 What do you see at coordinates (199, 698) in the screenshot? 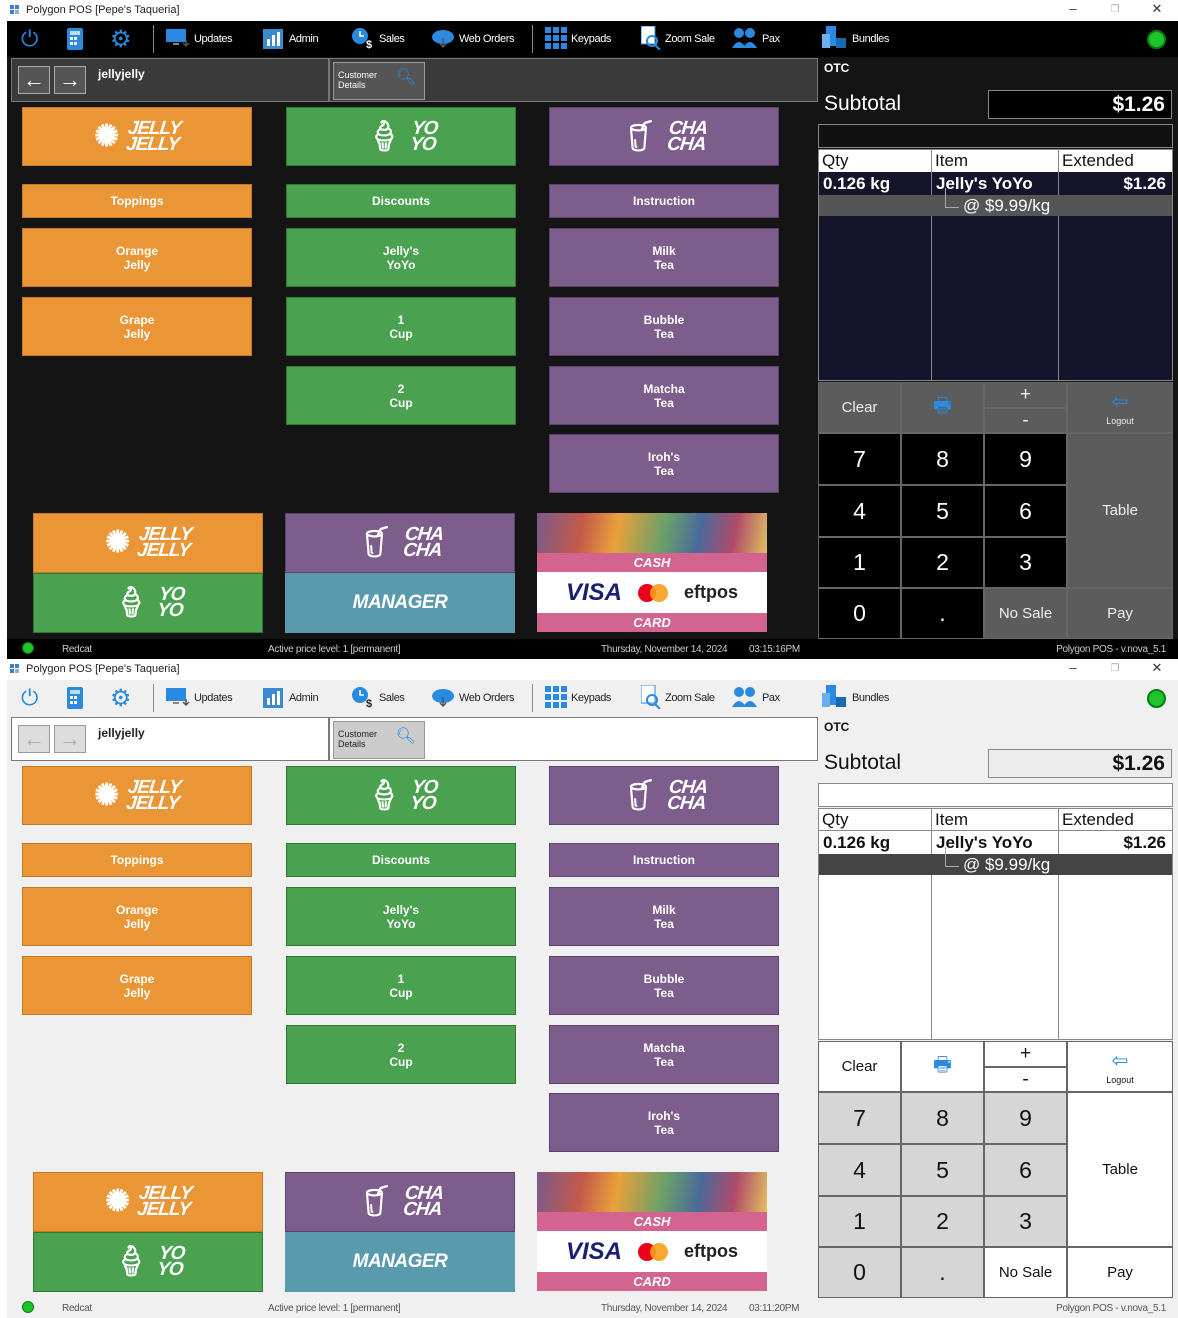
I see `updates-button: Updates` at bounding box center [199, 698].